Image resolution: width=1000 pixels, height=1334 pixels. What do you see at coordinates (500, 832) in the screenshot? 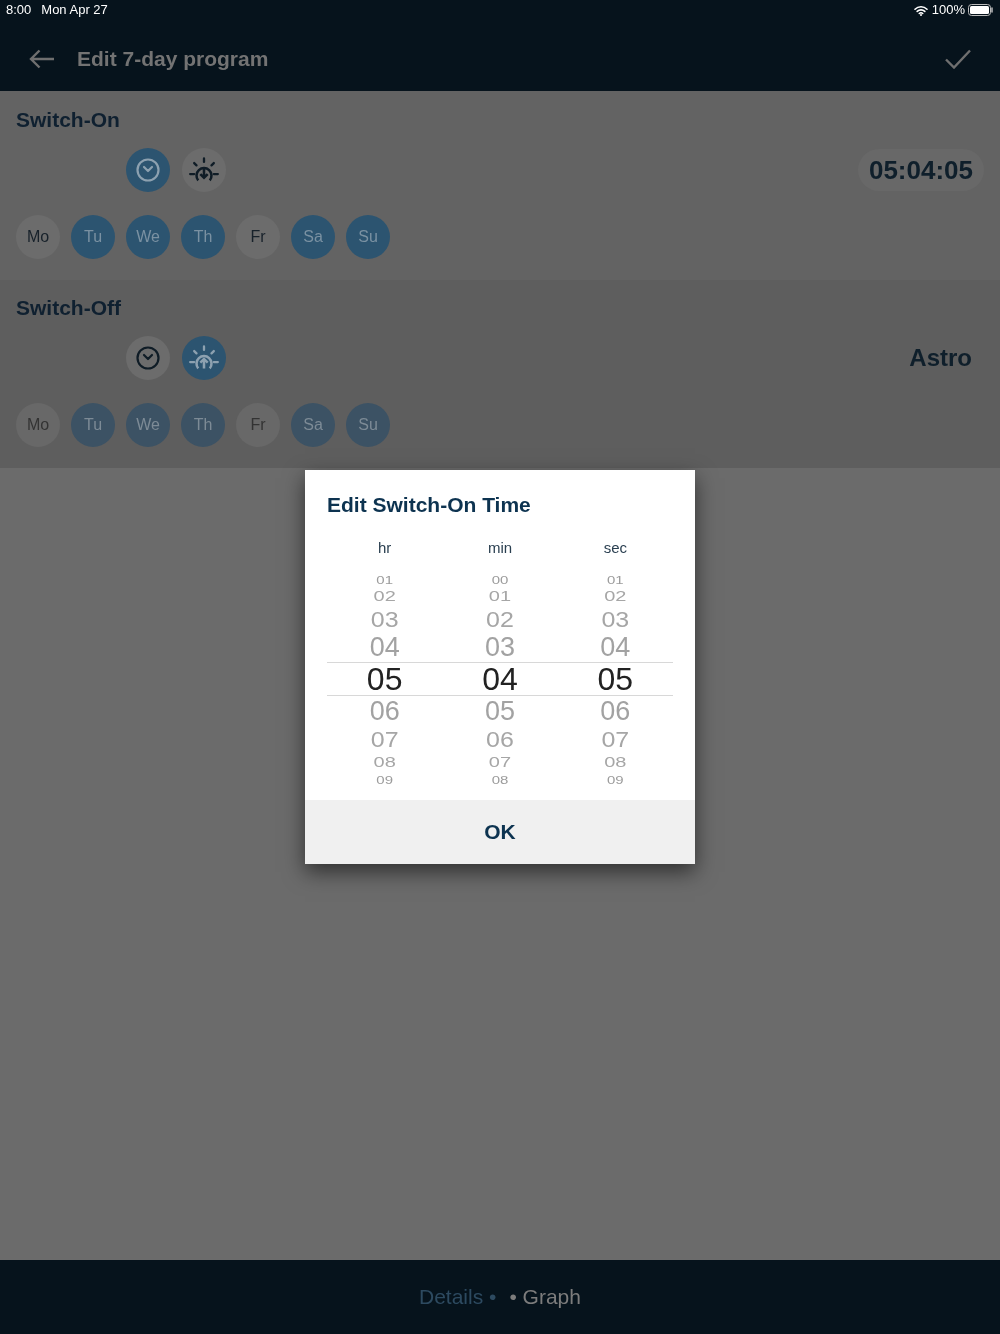
I see `ok-button: OK` at bounding box center [500, 832].